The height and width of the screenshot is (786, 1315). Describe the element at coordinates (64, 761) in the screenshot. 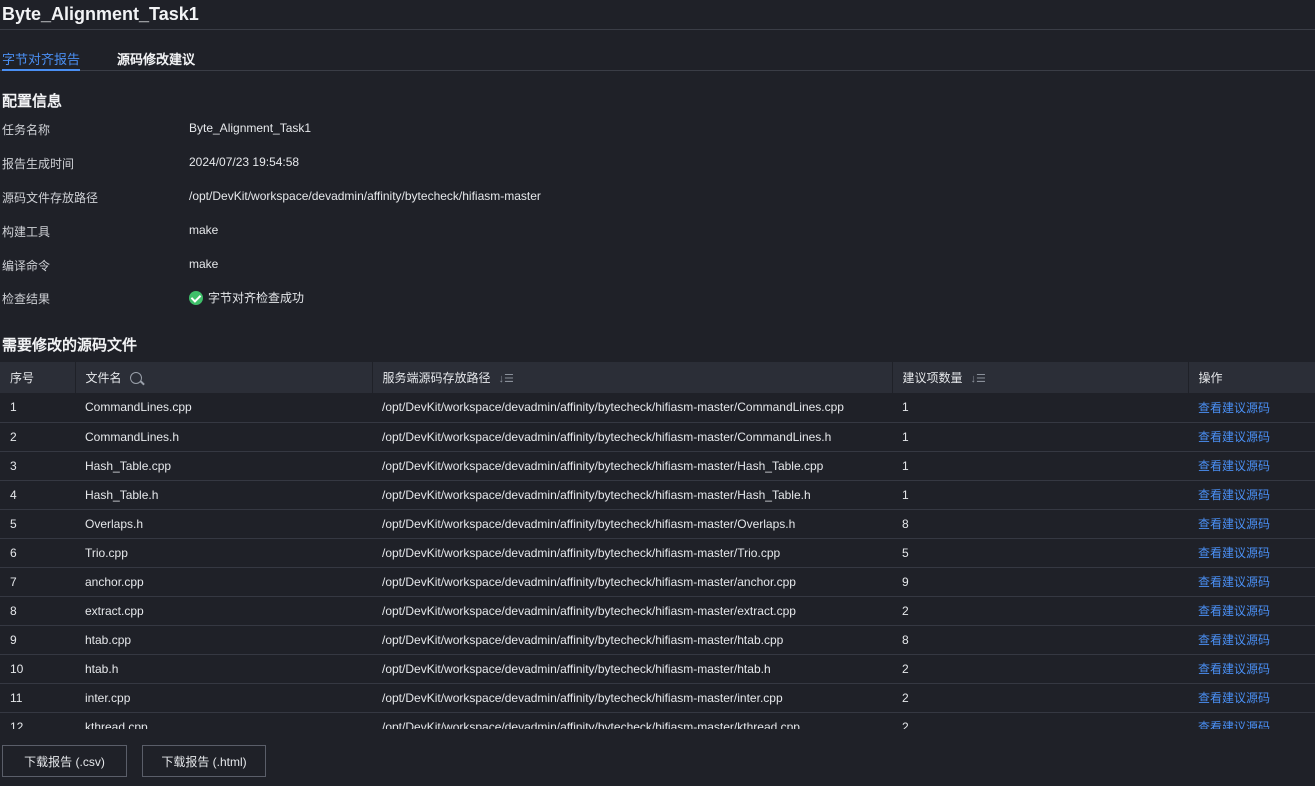

I see `download-csv-button: 下载报告 (.csv)` at that location.